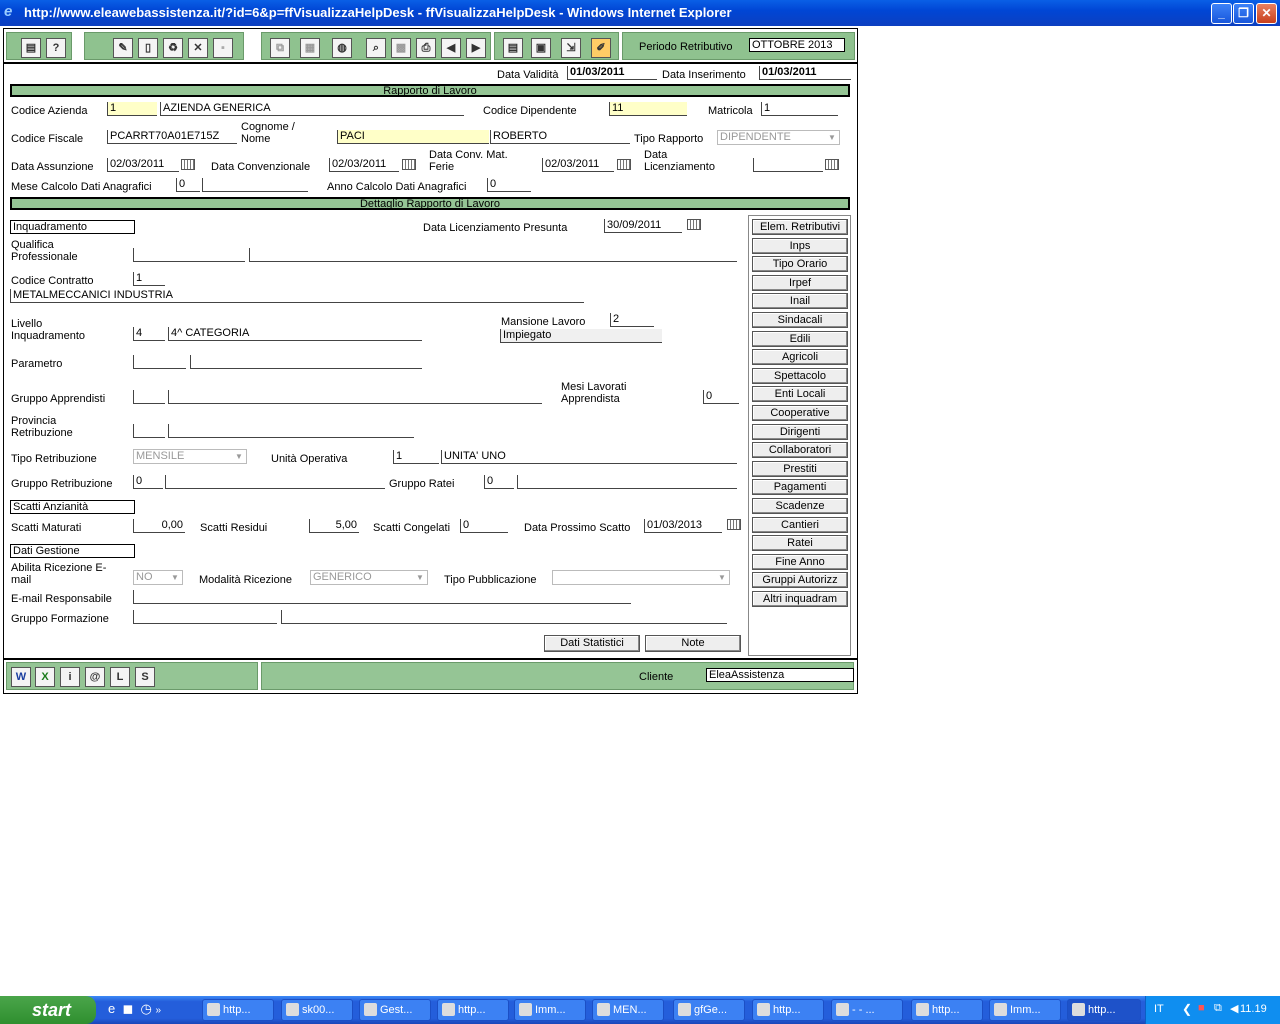 Image resolution: width=1280 pixels, height=1024 pixels. What do you see at coordinates (127, 1008) in the screenshot?
I see `box-quicklaunch-icon: ◼` at bounding box center [127, 1008].